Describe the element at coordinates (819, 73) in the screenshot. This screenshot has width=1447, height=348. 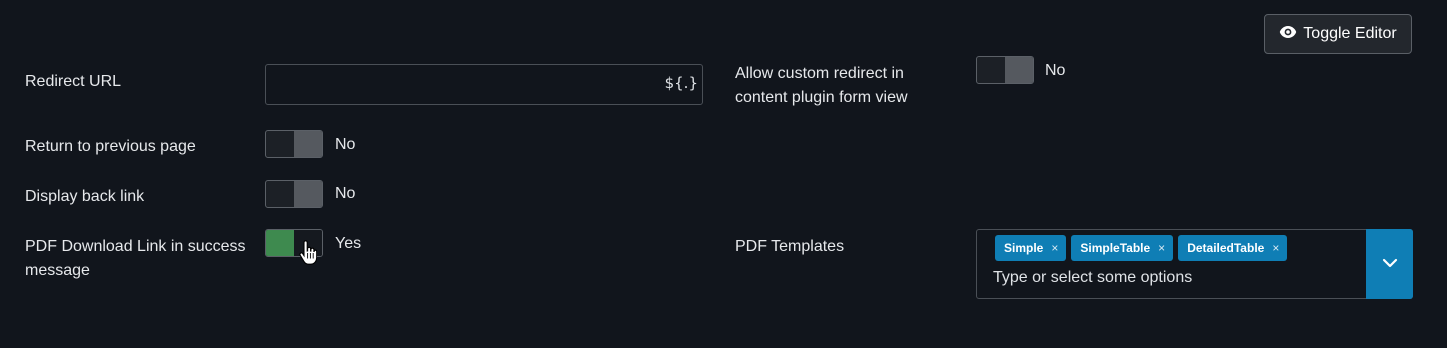
I see `allow-custom-redirect-label-line1: Allow custom redirect in` at that location.